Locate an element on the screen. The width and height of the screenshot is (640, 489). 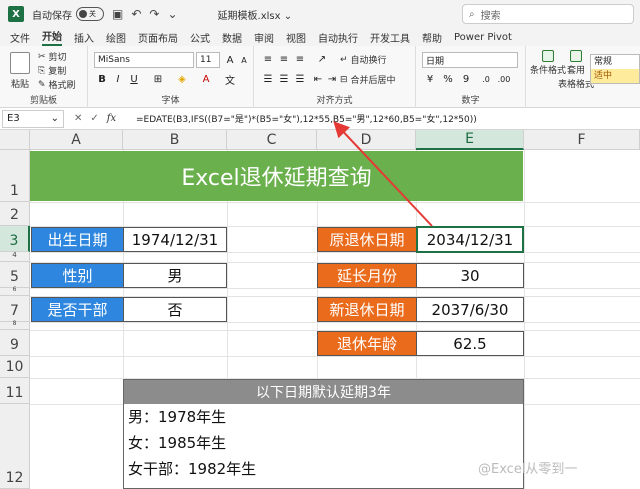
tab-page-layout: 页面布局 is located at coordinates (158, 37).